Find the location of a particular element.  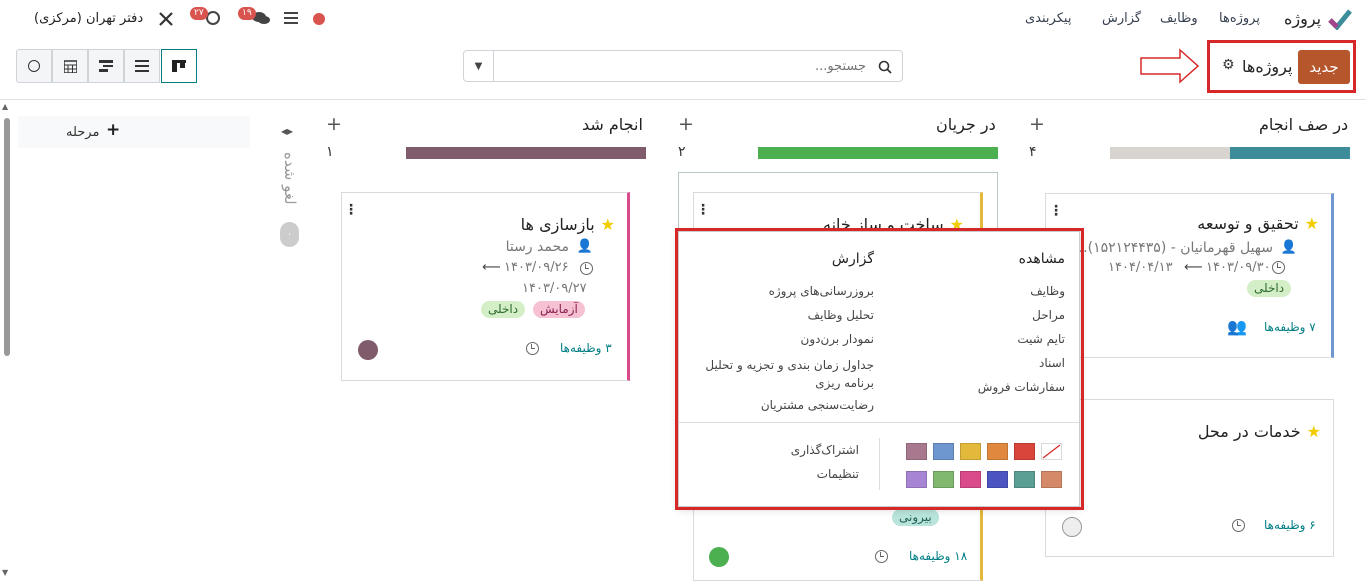

progress-bar-in-progress is located at coordinates (878, 153).